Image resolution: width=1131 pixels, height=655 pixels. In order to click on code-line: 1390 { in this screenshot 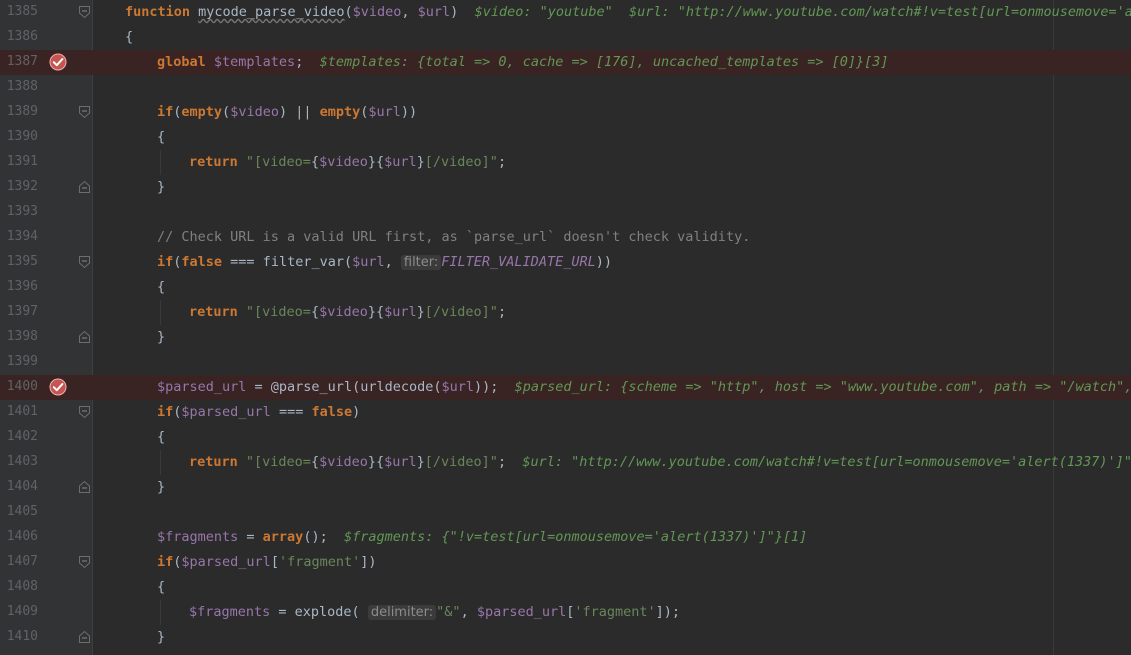, I will do `click(565, 137)`.